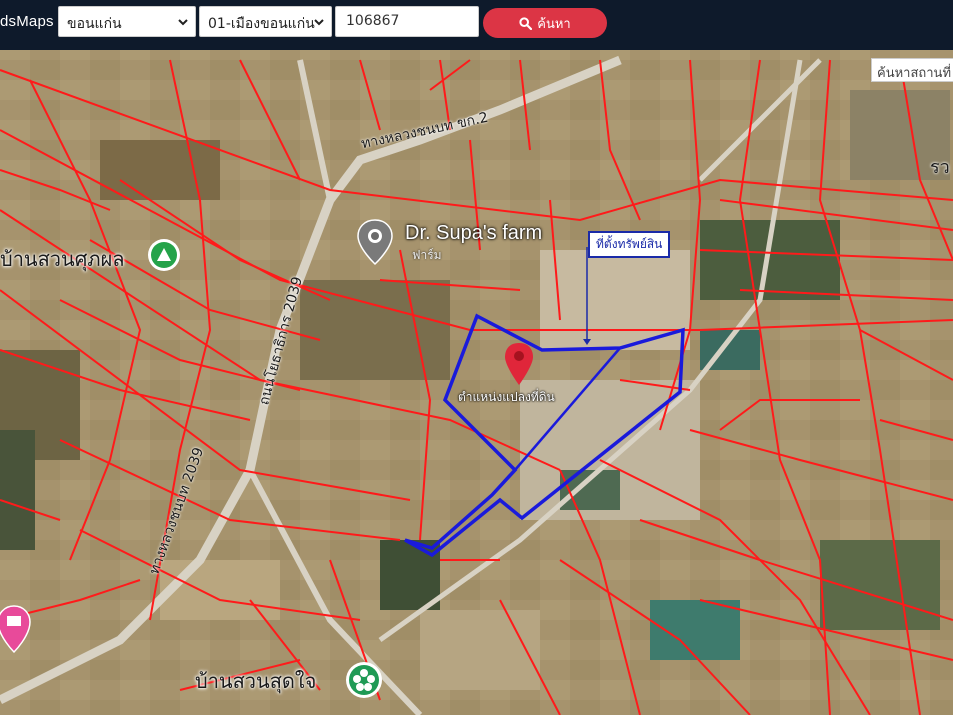 Image resolution: width=953 pixels, height=715 pixels. Describe the element at coordinates (27, 21) in the screenshot. I see `brand-logo: dsMaps` at that location.